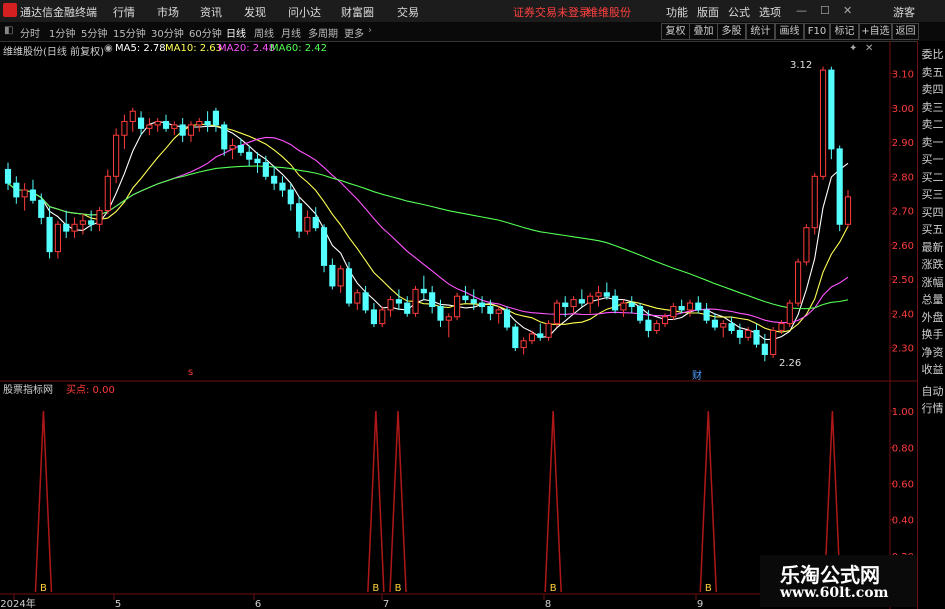  What do you see at coordinates (264, 32) in the screenshot?
I see `period-weekly: 周线` at bounding box center [264, 32].